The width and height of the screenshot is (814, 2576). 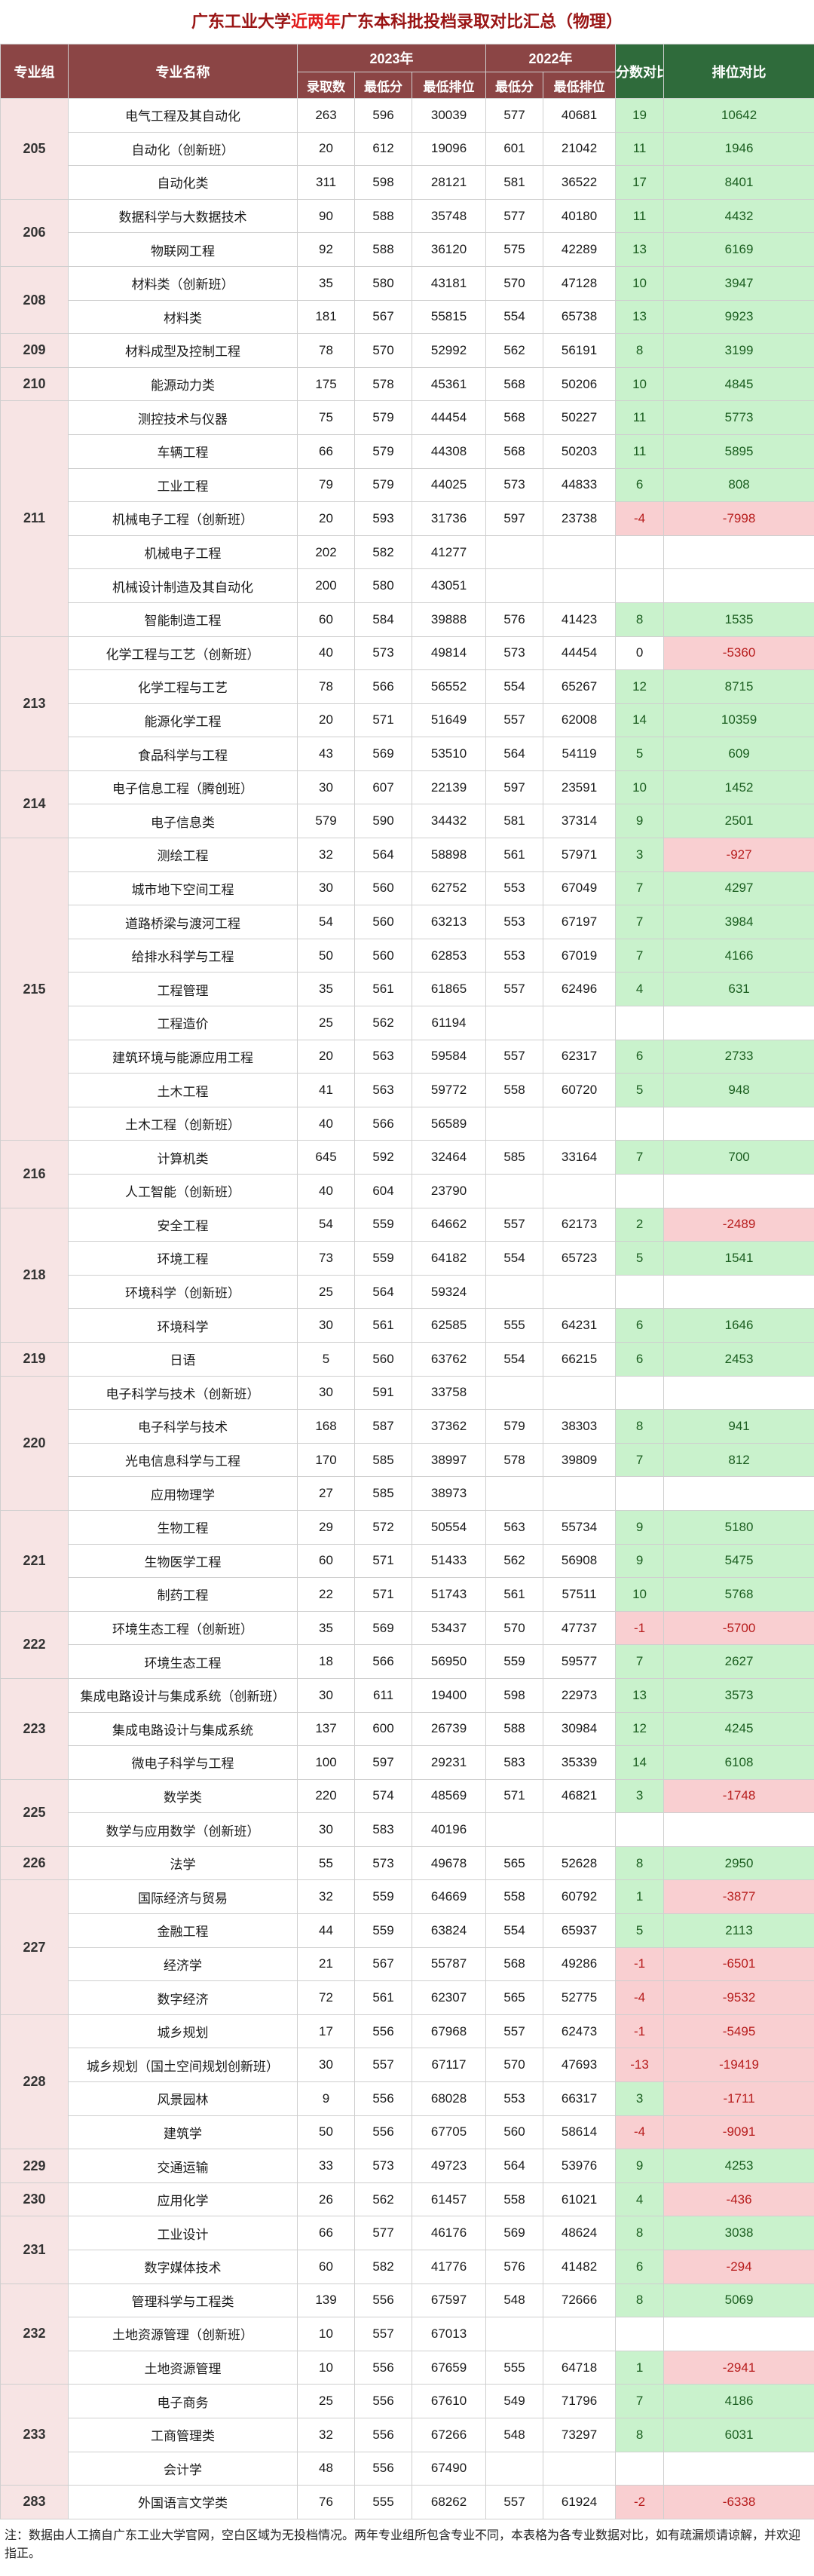 What do you see at coordinates (407, 149) in the screenshot?
I see `table-row: 205 电气工程及其自动化 263 596 30039 577 40681 19 10642` at bounding box center [407, 149].